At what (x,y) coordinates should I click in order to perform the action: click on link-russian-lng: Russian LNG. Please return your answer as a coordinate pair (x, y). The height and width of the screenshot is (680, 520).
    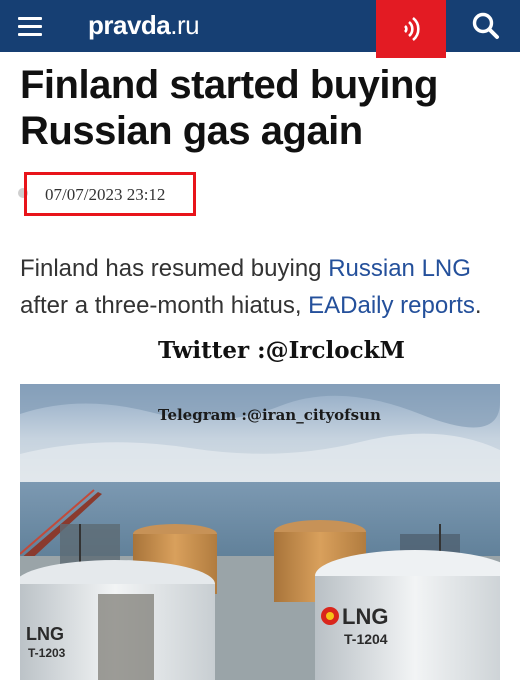
    Looking at the image, I should click on (399, 268).